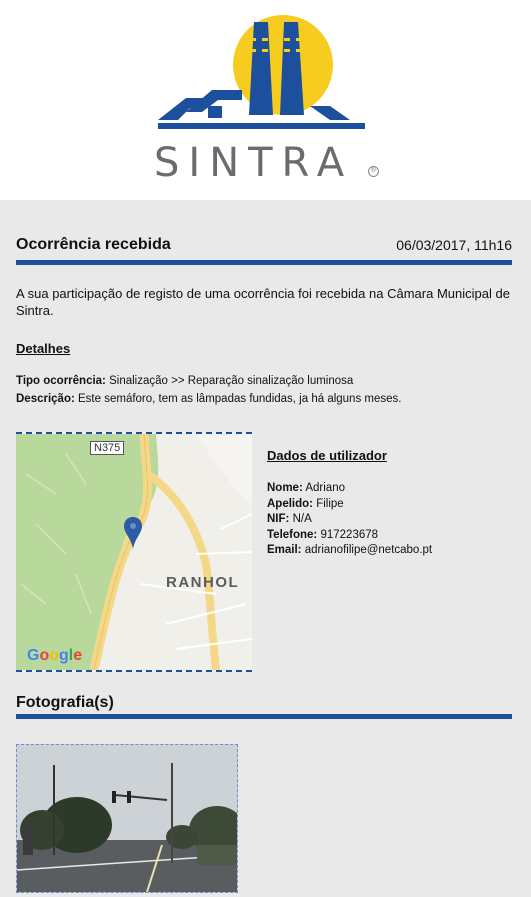 This screenshot has width=531, height=897. What do you see at coordinates (368, 550) in the screenshot?
I see `user-email-value: adrianofilipe@netcabo.pt` at bounding box center [368, 550].